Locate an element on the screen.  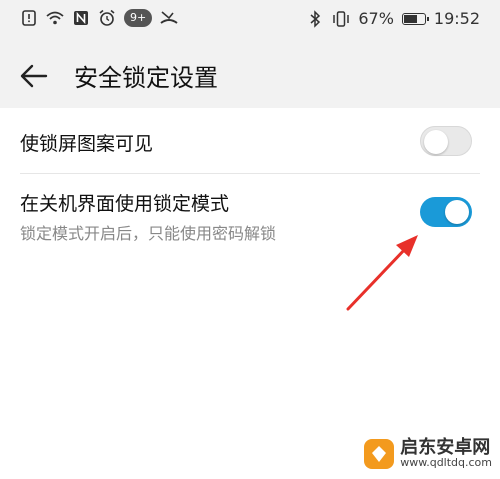
setting-subtitle: 锁定模式开启后，只能使用密码解锁 is located at coordinates (148, 233).